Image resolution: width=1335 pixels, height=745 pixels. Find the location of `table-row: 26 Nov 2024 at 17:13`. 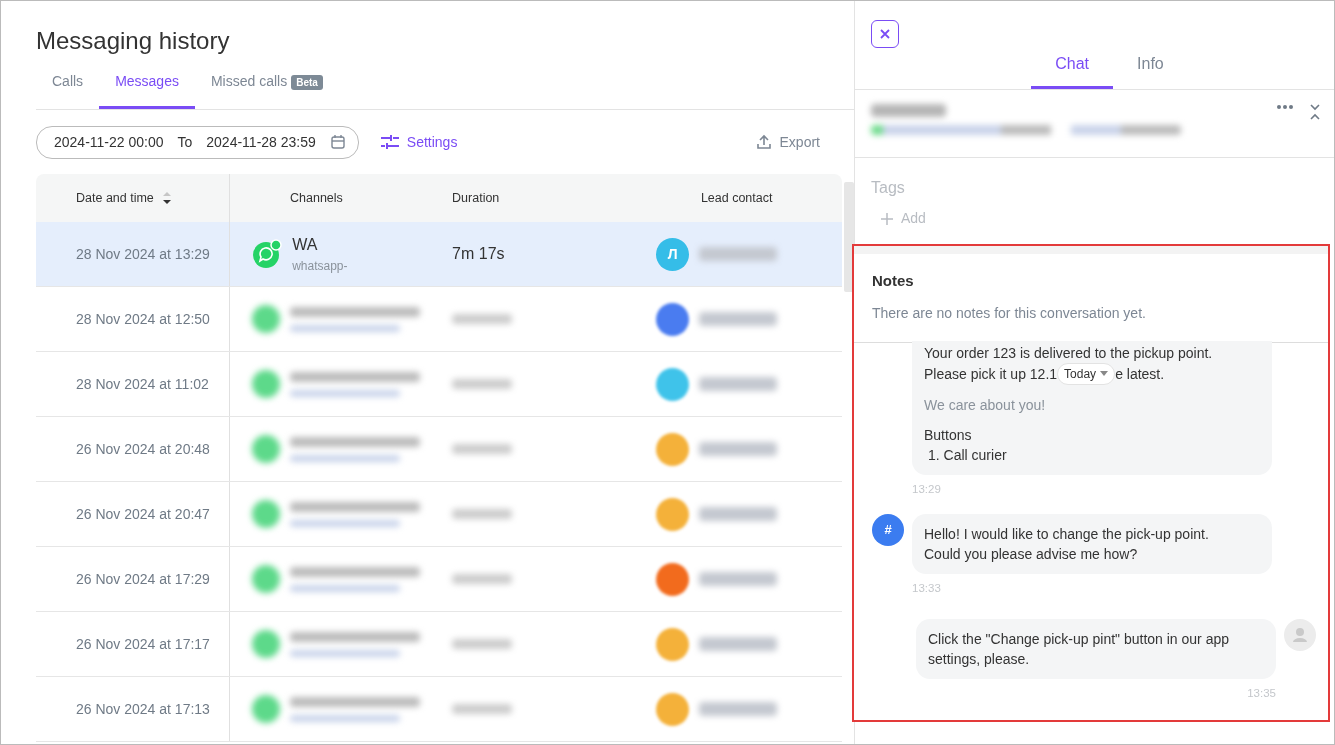

table-row: 26 Nov 2024 at 17:13 is located at coordinates (439, 709).